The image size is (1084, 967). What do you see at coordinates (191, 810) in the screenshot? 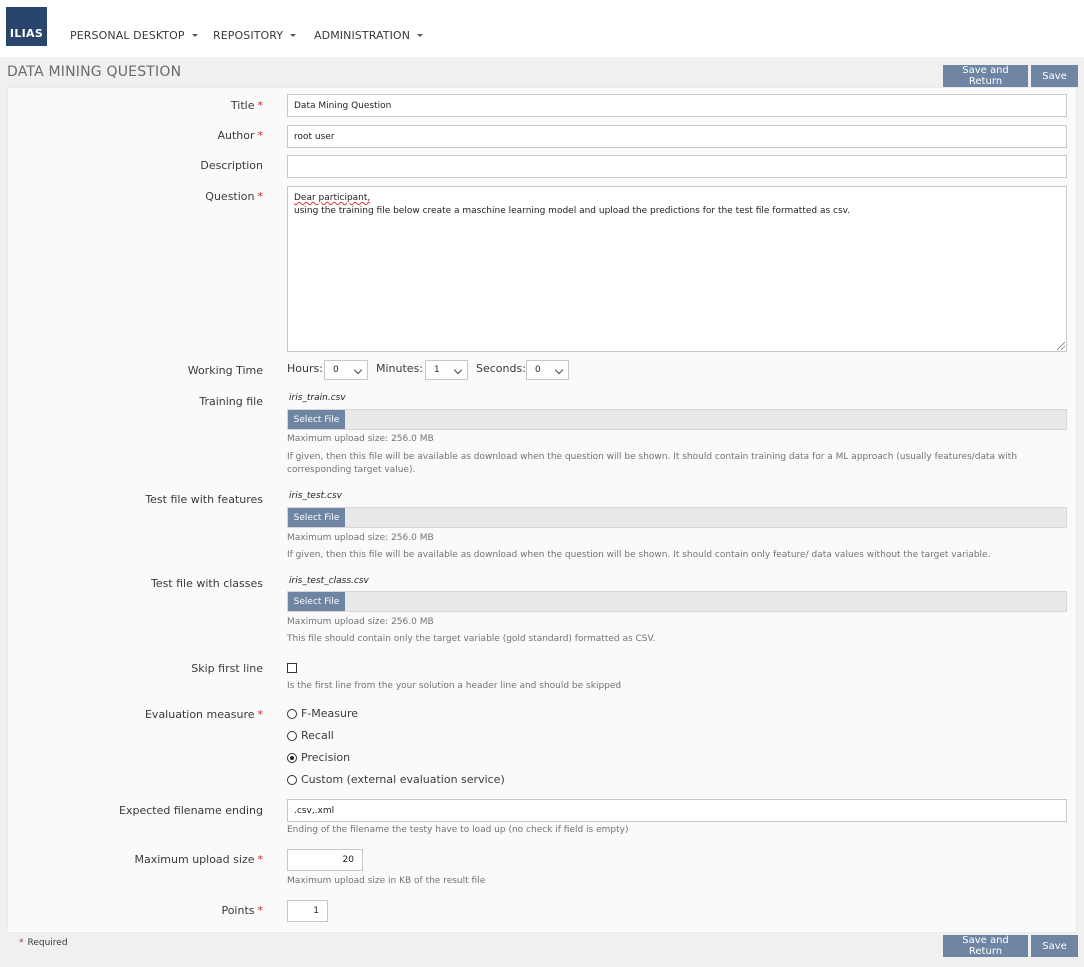
I see `filename-ending-label: Expected filename ending` at bounding box center [191, 810].